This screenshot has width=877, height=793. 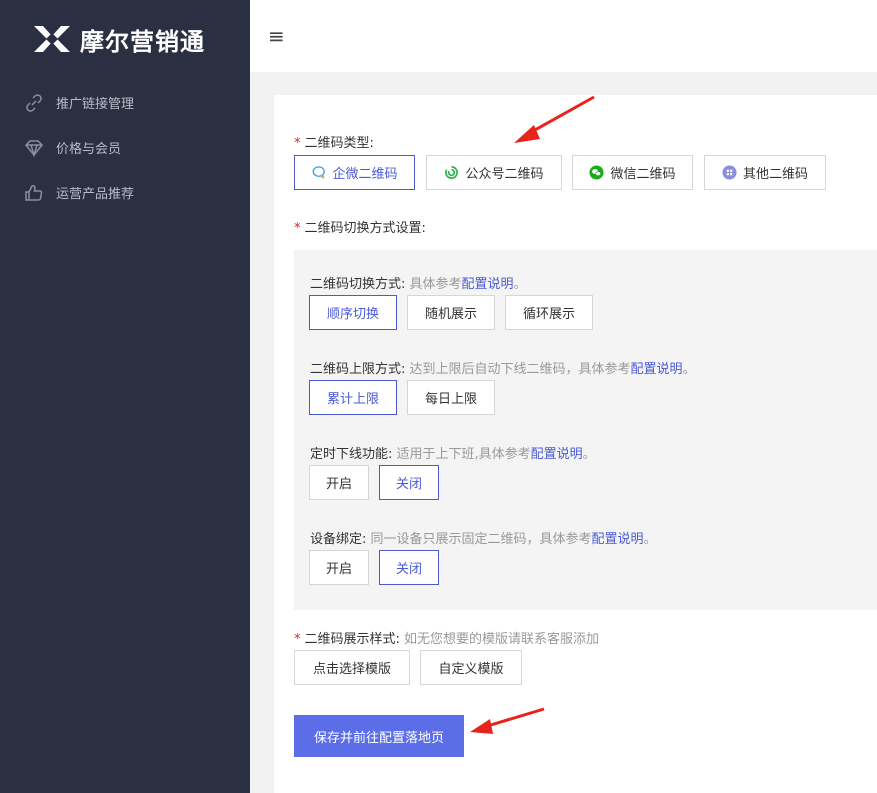 I want to click on limit-mode-daily-button: 每日上限, so click(x=451, y=397).